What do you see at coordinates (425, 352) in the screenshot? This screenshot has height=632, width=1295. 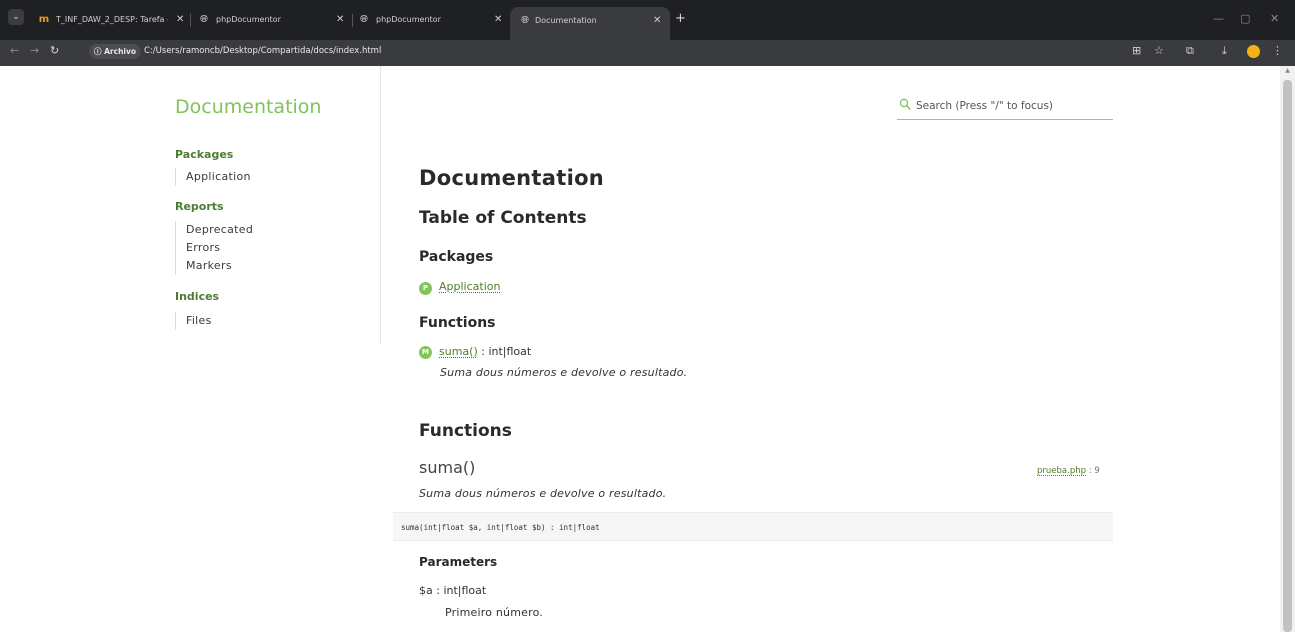 I see `method-badge-icon: M` at bounding box center [425, 352].